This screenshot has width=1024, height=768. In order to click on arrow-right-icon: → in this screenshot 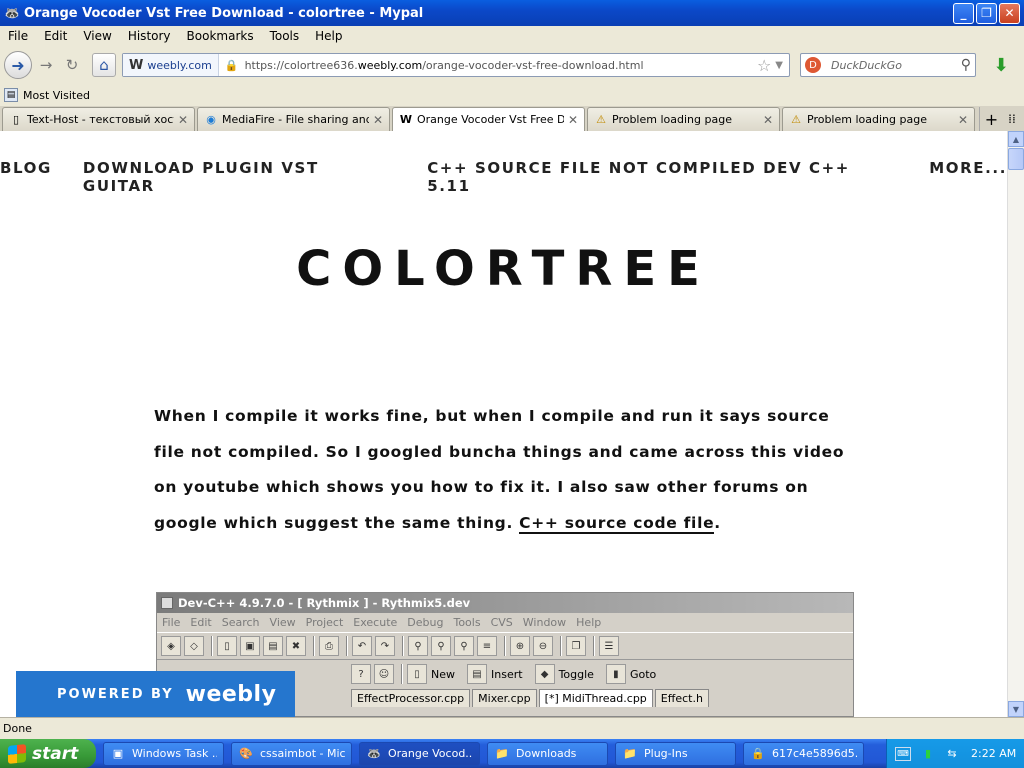, I will do `click(46, 65)`.